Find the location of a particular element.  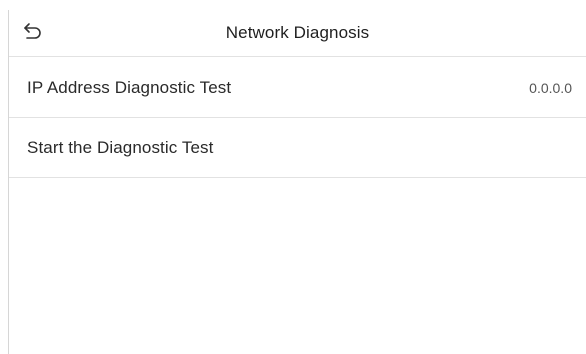

page-title: Network Diagnosis is located at coordinates (297, 32).